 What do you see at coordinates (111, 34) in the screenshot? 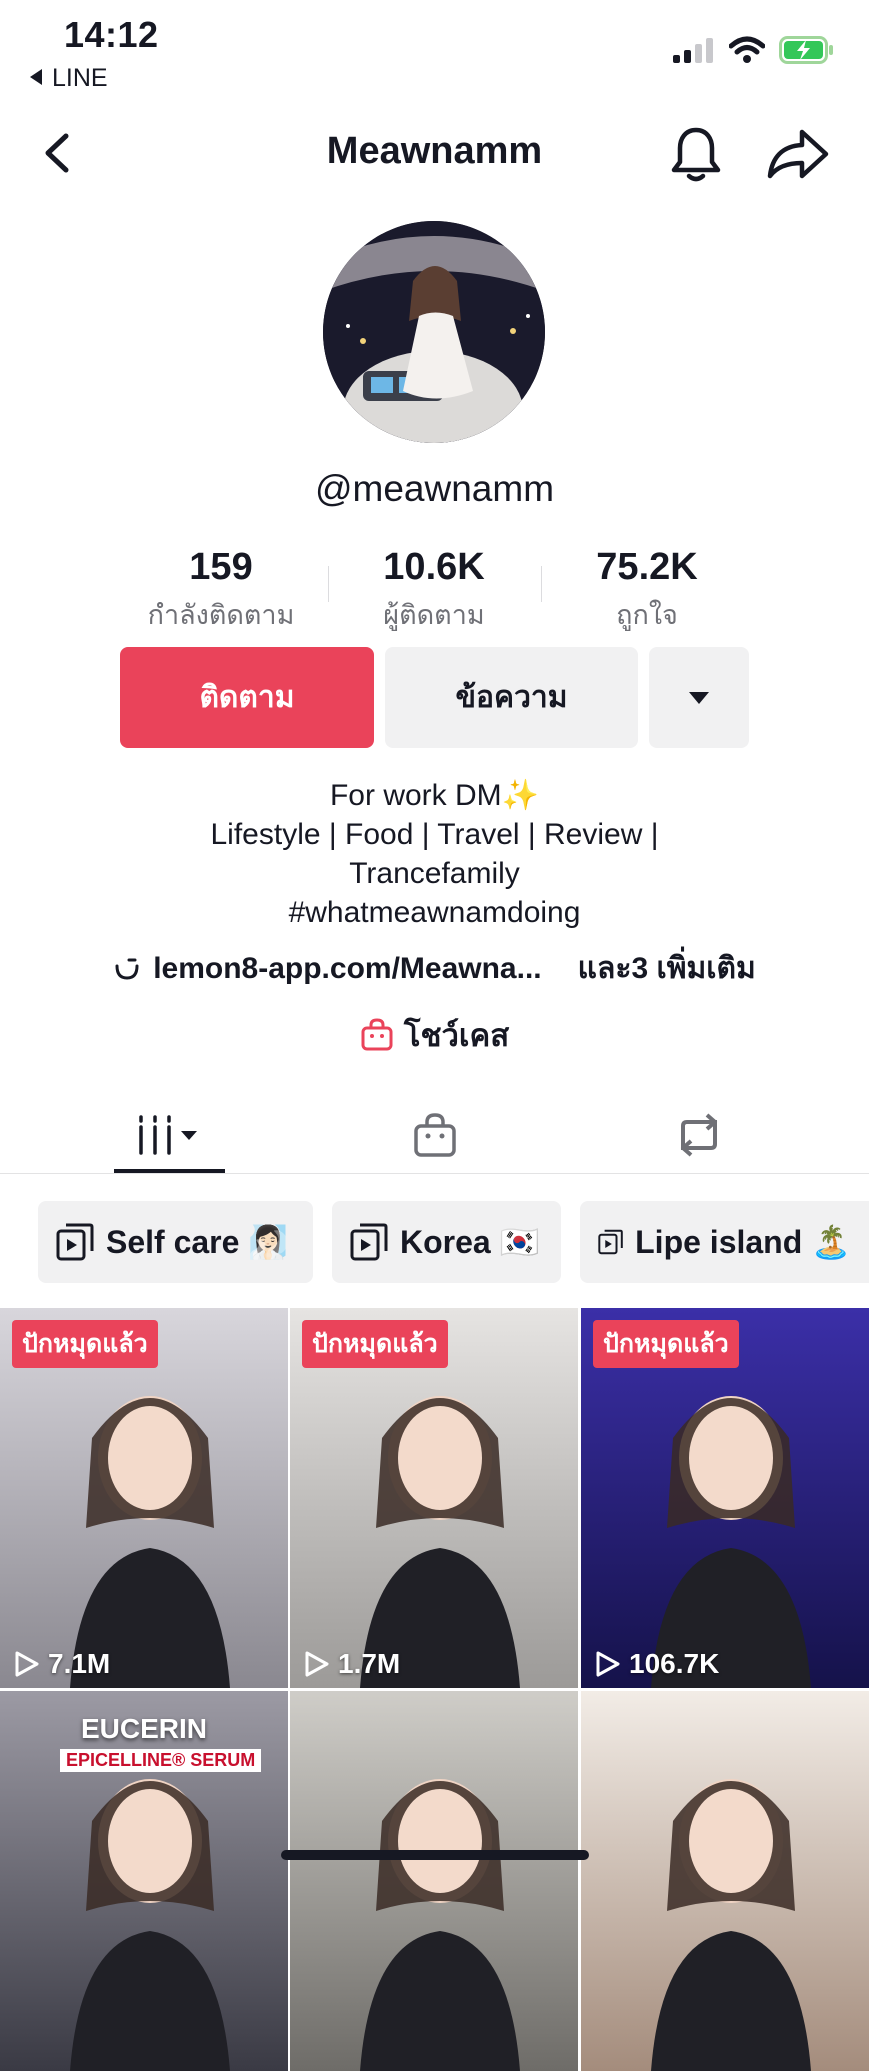
I see `status-time: 14:12` at bounding box center [111, 34].